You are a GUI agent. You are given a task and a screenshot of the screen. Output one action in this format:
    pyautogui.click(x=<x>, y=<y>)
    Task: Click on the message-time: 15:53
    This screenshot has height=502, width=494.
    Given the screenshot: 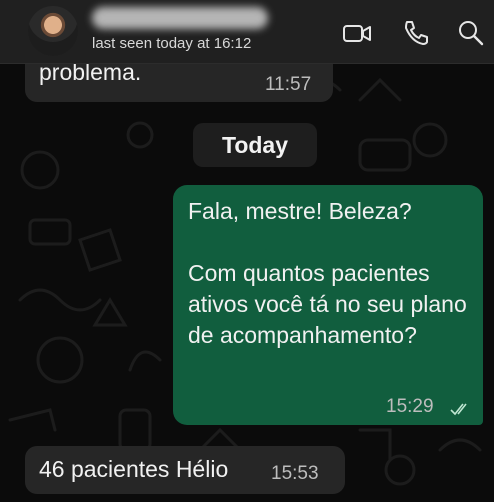 What is the action you would take?
    pyautogui.click(x=295, y=473)
    